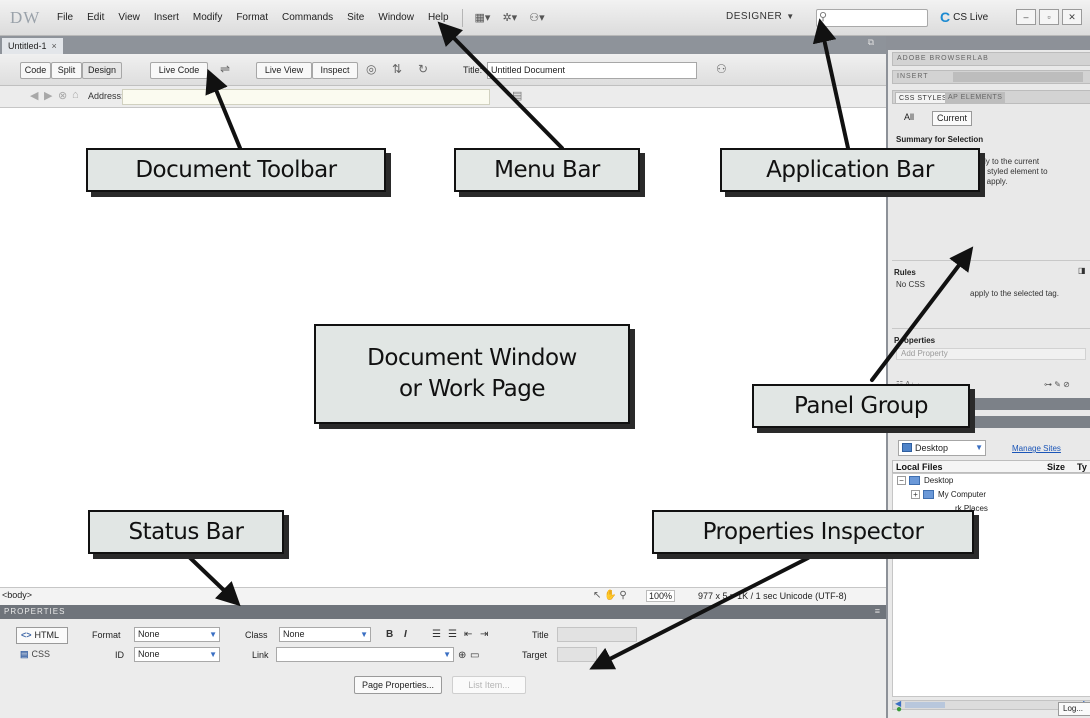 This screenshot has width=1090, height=718. What do you see at coordinates (462, 655) in the screenshot?
I see `point-to-file-icon: ⊕` at bounding box center [462, 655].